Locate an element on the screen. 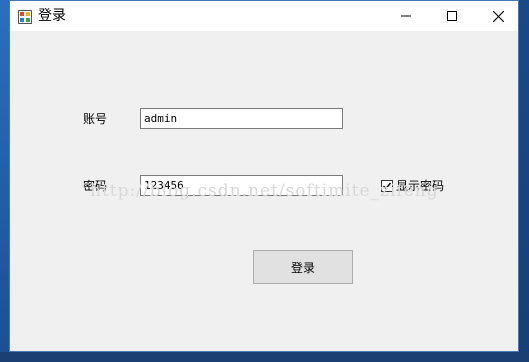 This screenshot has height=362, width=529. desktop-background is located at coordinates (4, 181).